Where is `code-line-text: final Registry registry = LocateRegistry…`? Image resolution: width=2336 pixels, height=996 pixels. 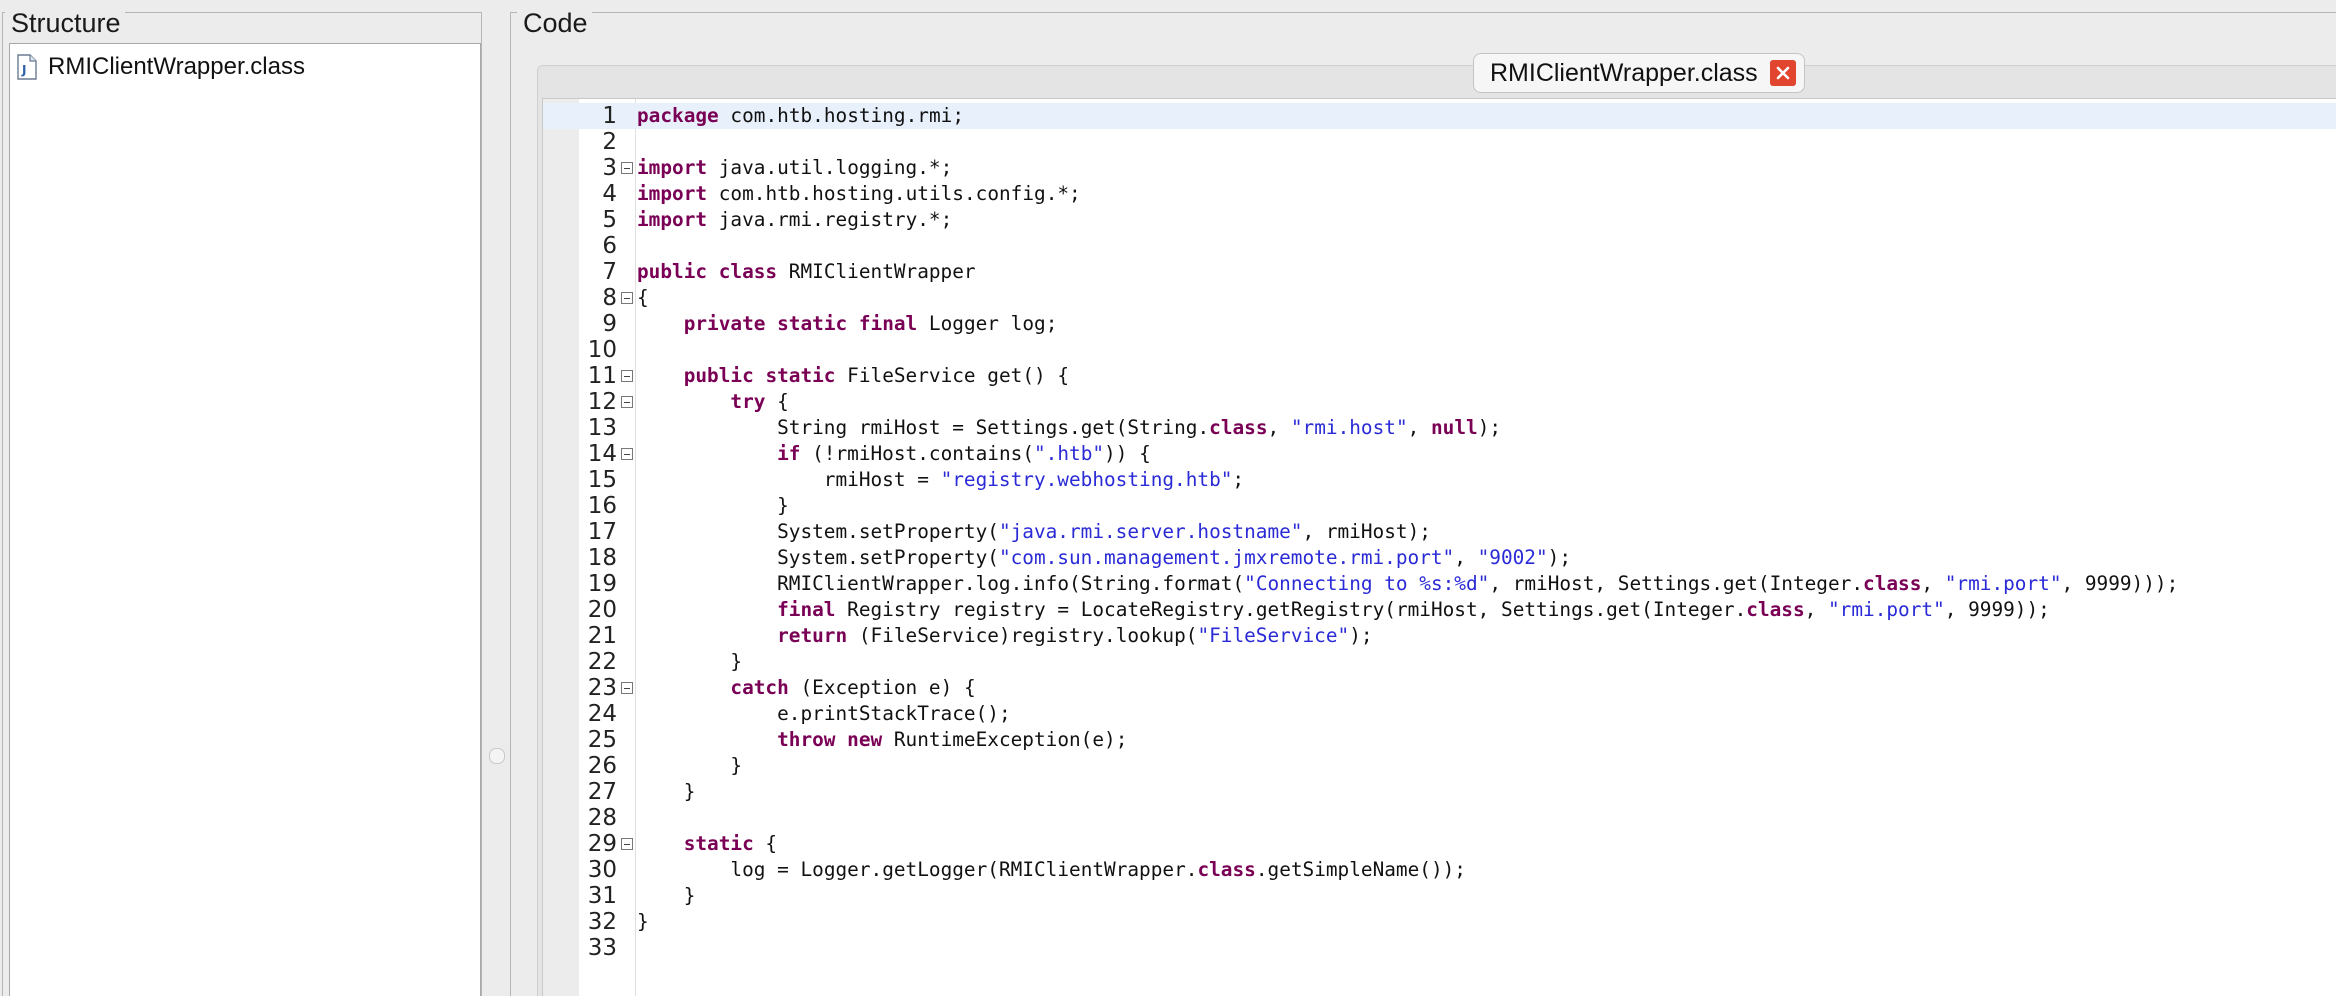 code-line-text: final Registry registry = LocateRegistry… is located at coordinates (1413, 609).